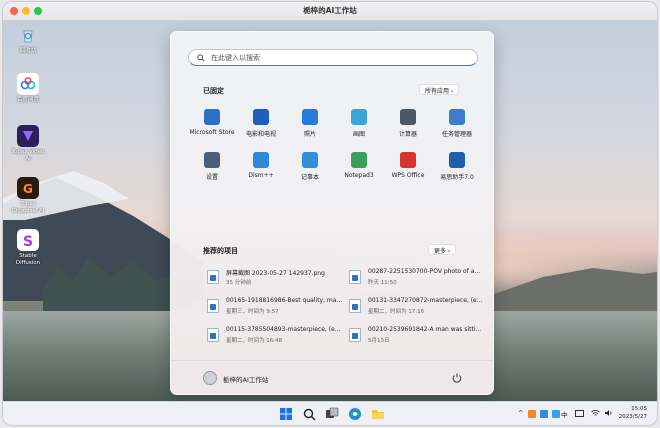 This screenshot has width=660, height=428. I want to click on desktop-icon-label: Topaz Gigapixel AI, so click(28, 207).